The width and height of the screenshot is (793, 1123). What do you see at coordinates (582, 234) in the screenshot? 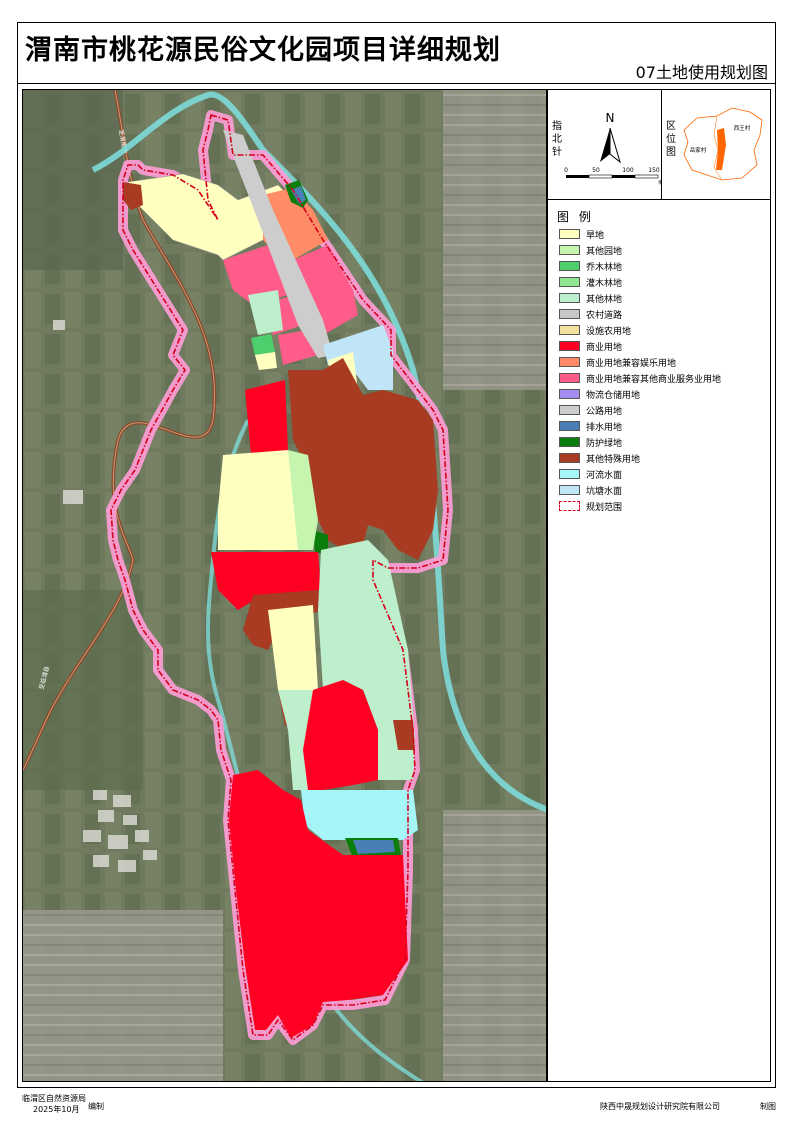
I see `legend-item: 旱地` at bounding box center [582, 234].